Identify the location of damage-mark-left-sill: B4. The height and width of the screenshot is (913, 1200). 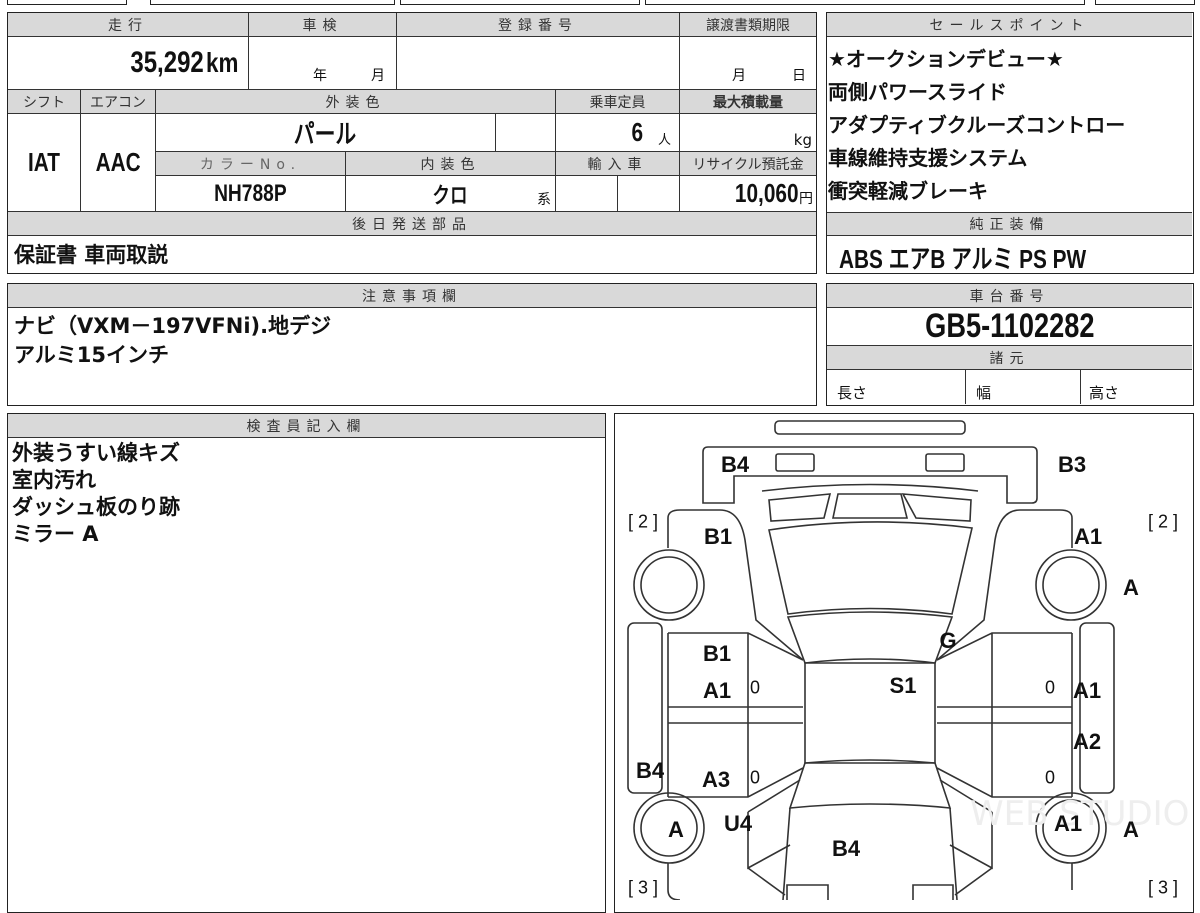
(650, 770).